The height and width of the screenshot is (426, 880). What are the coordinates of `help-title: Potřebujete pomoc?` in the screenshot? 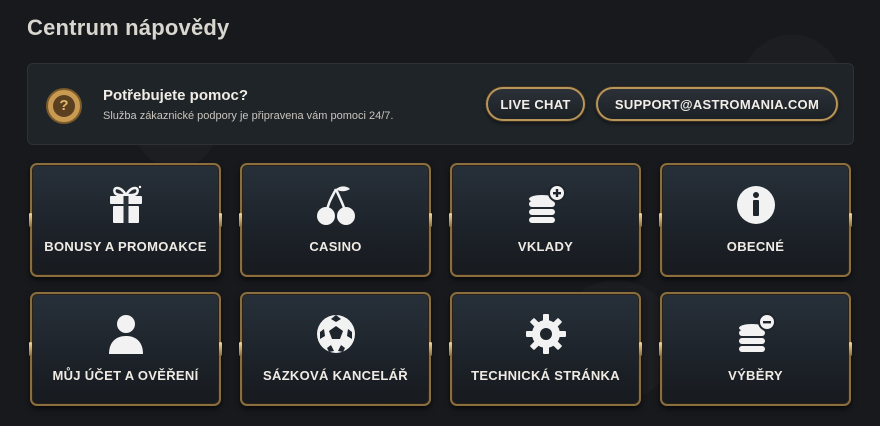 It's located at (176, 95).